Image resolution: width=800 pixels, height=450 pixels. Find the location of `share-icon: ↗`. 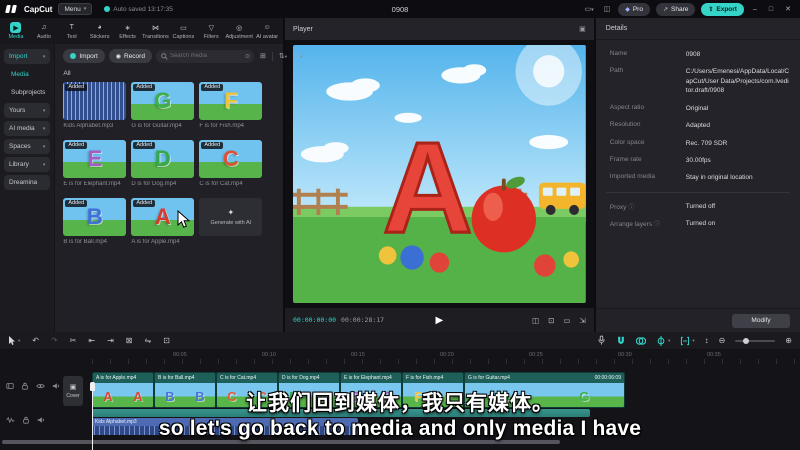

share-icon: ↗ is located at coordinates (665, 9).